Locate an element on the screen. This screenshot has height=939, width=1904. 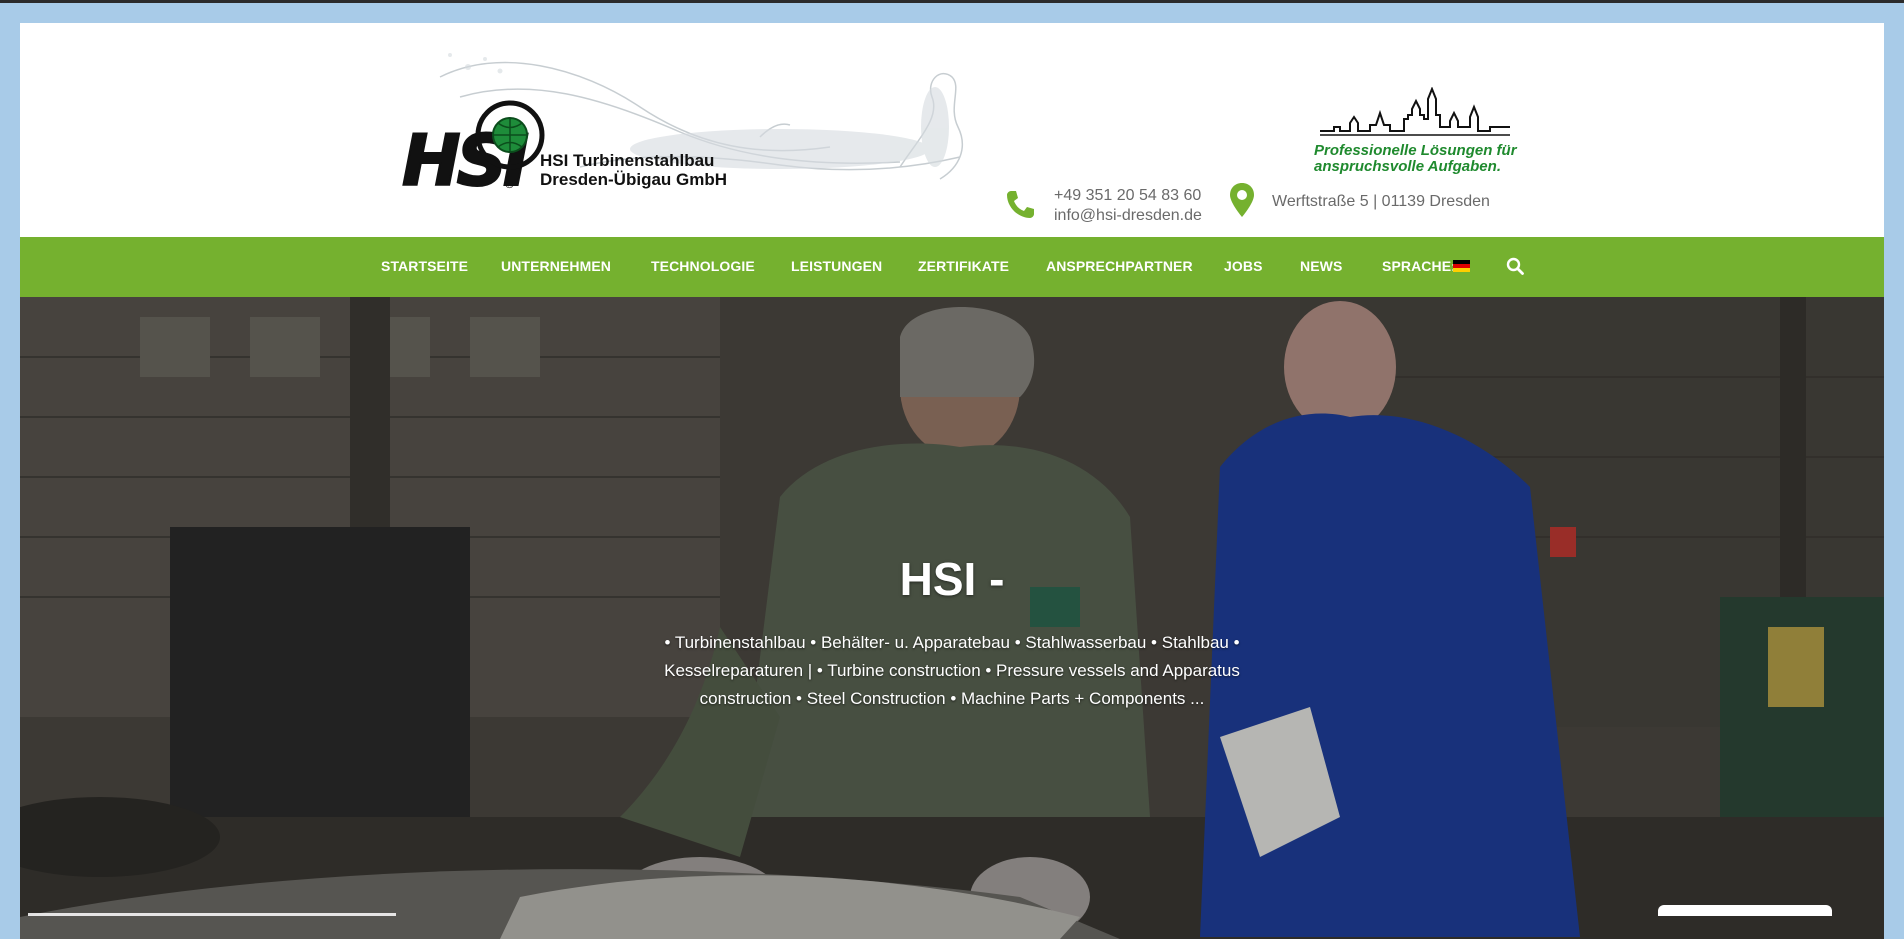
hero-title: HSI - is located at coordinates (952, 579).